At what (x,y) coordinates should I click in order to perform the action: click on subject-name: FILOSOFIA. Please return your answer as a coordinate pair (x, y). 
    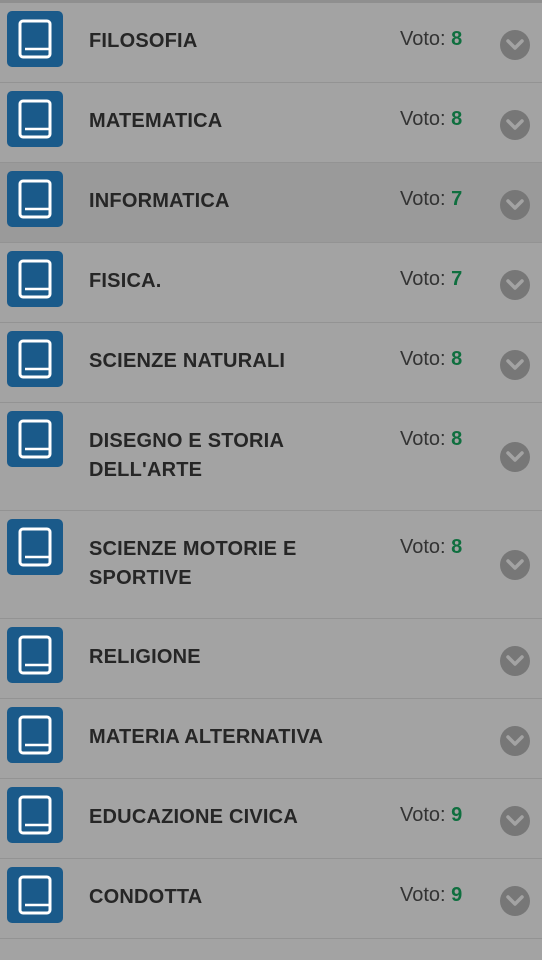
    Looking at the image, I should click on (143, 41).